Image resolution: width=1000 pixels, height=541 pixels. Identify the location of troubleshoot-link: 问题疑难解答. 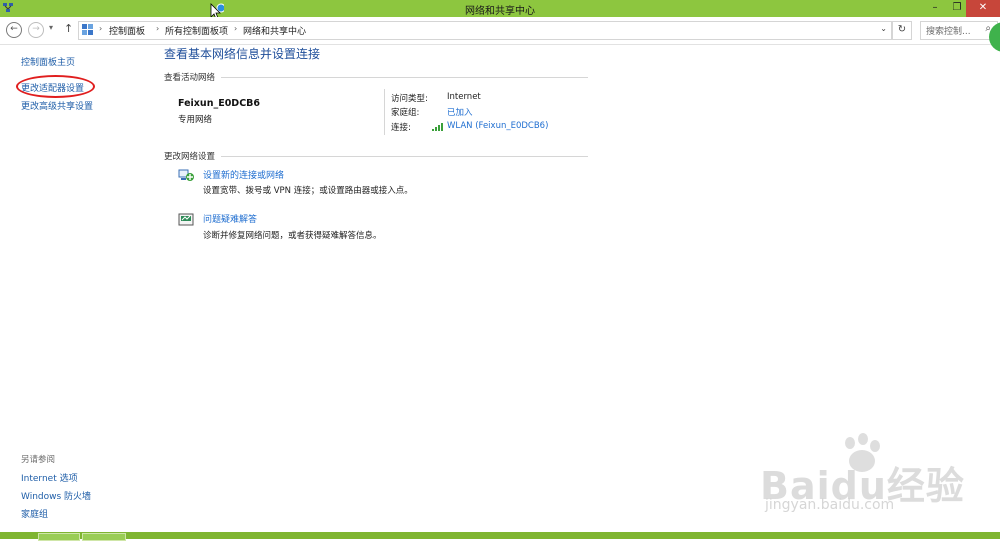
(230, 218).